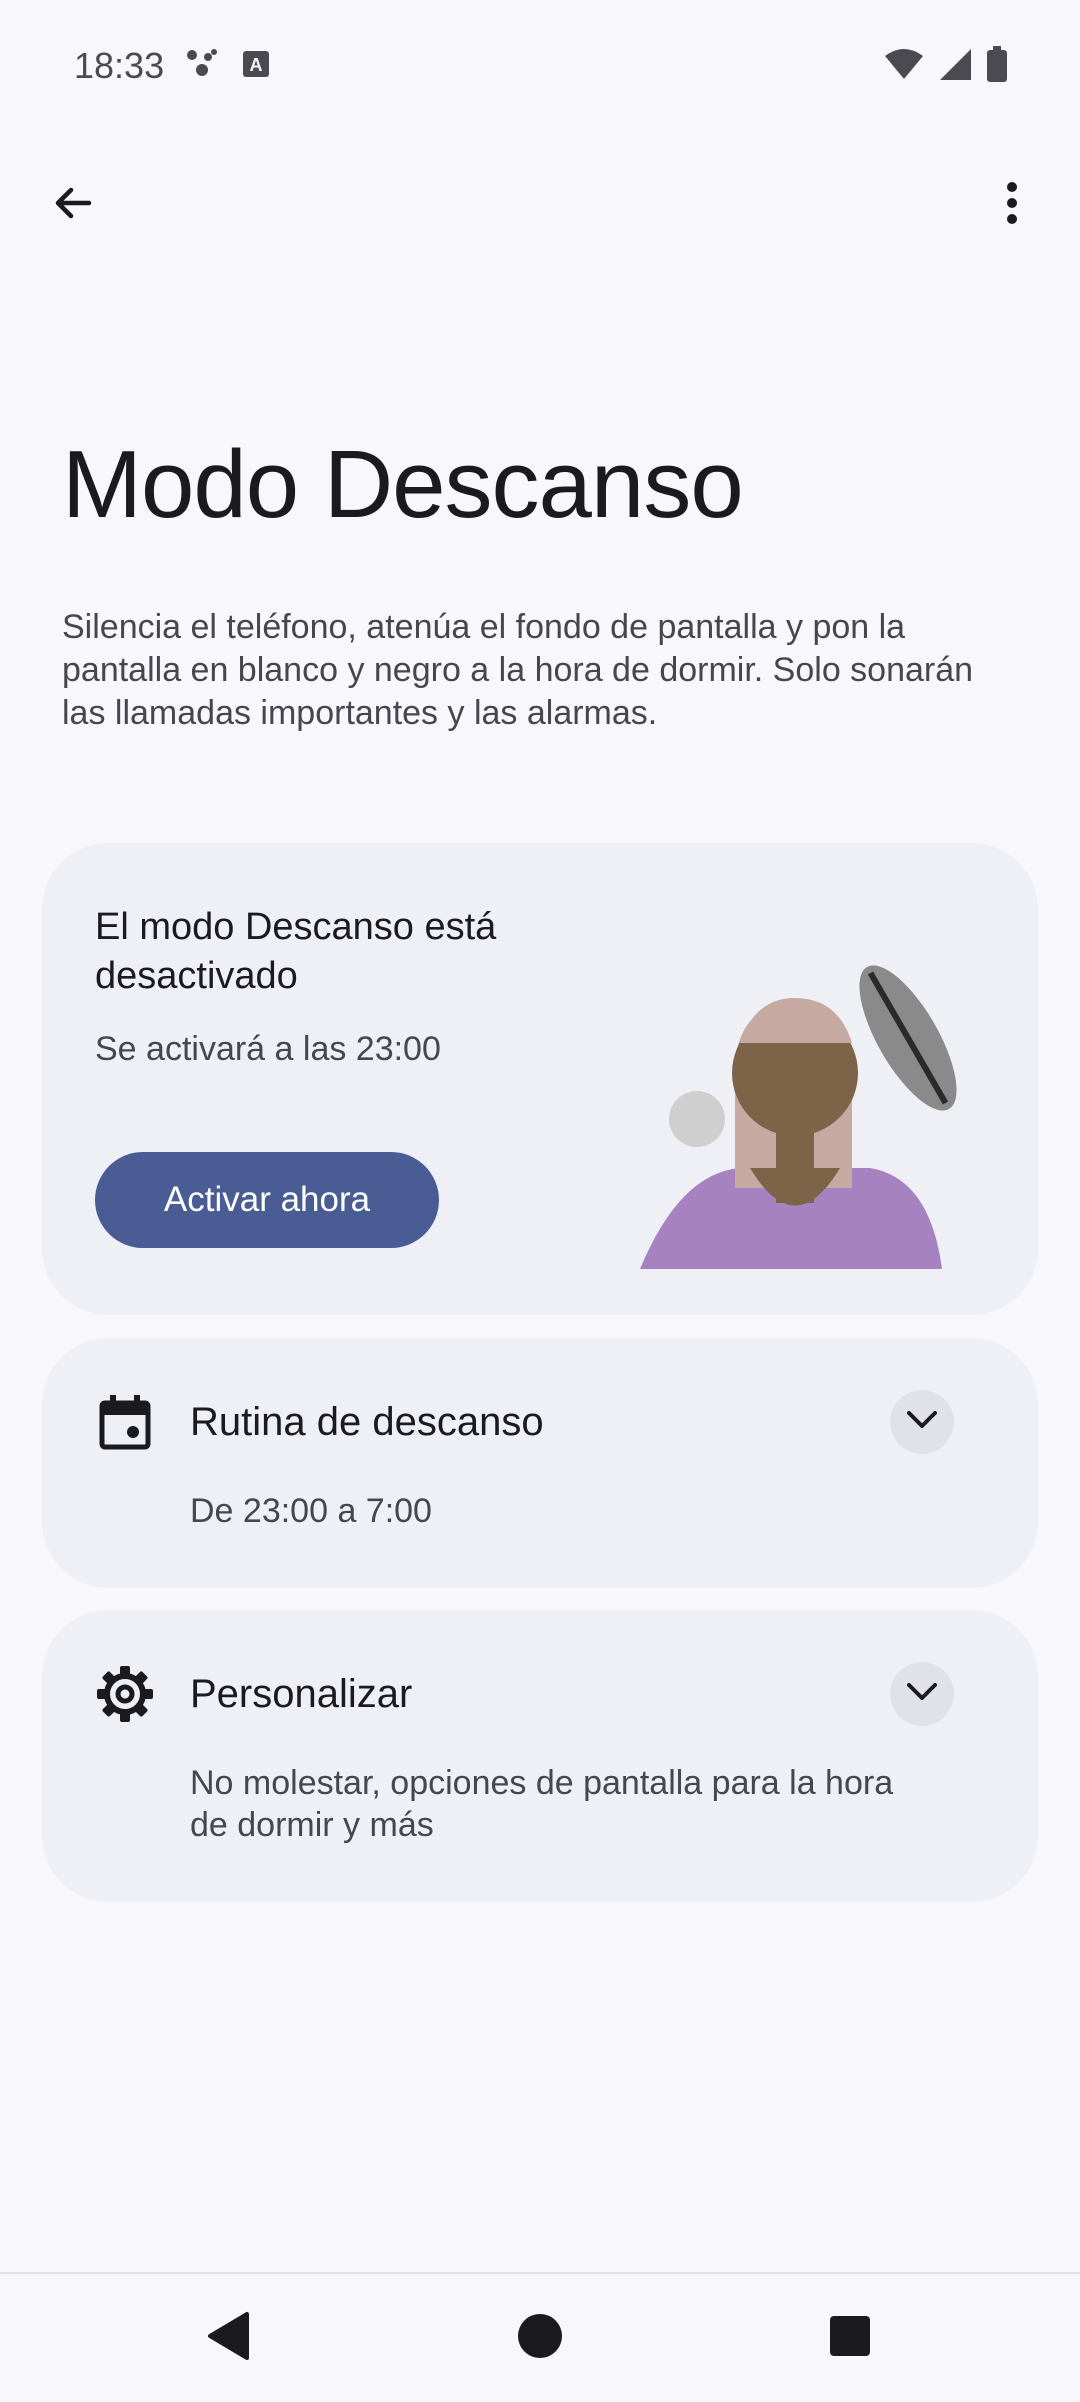 This screenshot has height=2402, width=1080. I want to click on status-card-subtitle: Se activará a las 23:00, so click(268, 1049).